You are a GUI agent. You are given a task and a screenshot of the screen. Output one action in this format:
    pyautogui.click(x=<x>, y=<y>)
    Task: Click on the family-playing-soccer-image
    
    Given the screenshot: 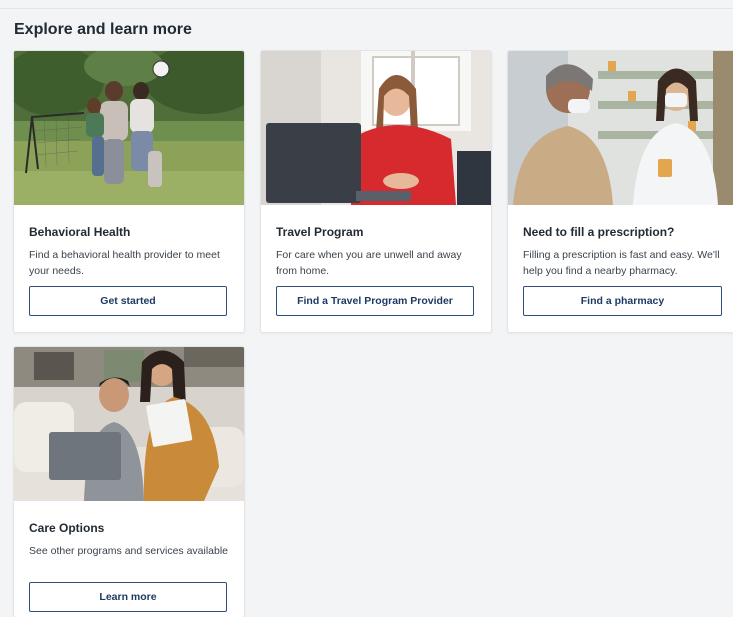 What is the action you would take?
    pyautogui.click(x=129, y=128)
    